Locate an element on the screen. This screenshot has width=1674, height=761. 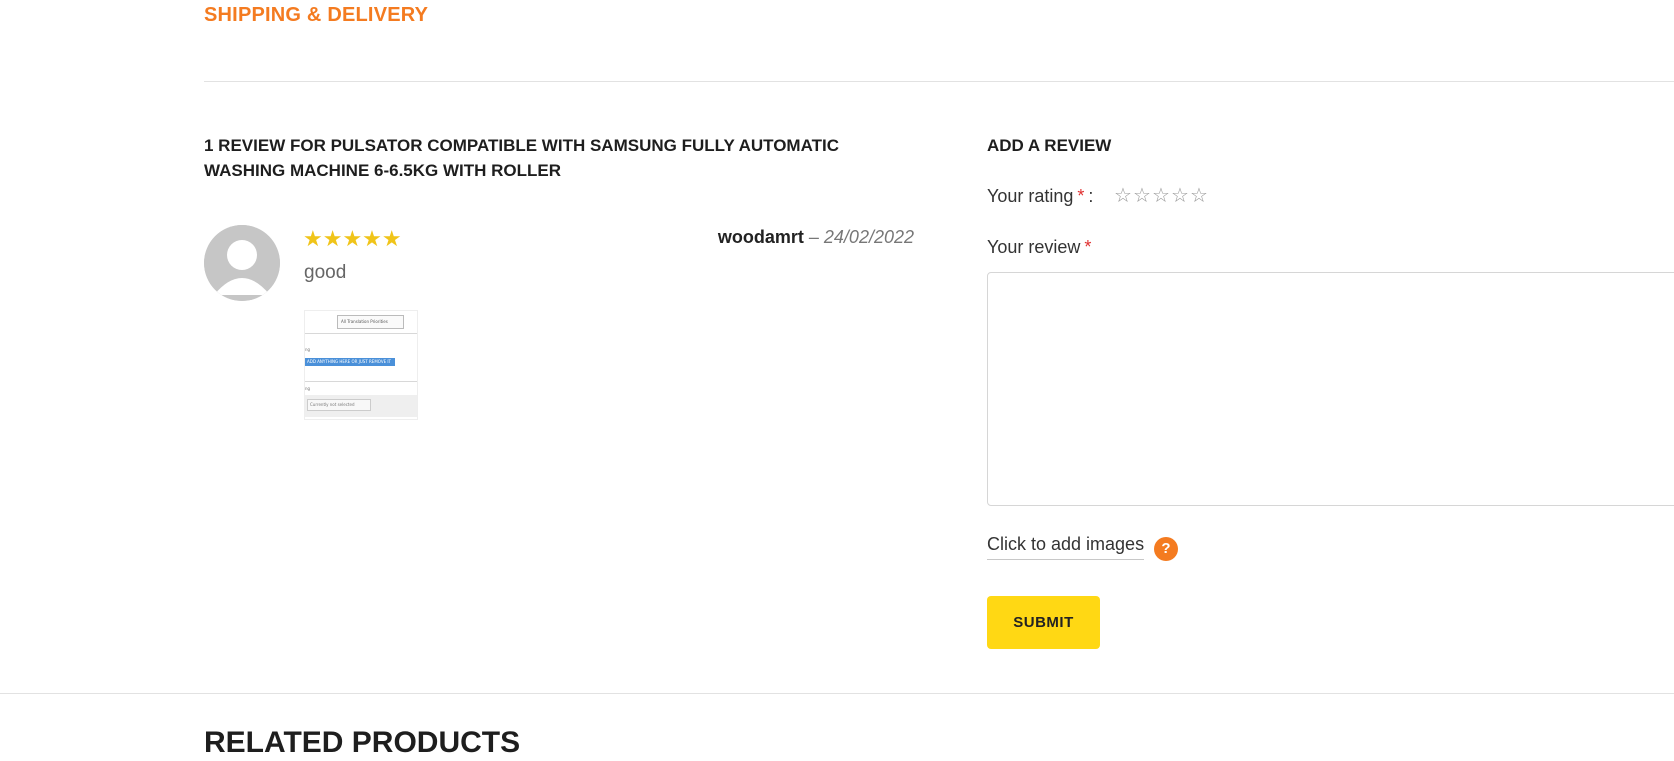
tab-shipping-delivery: SHIPPING & DELIVERY is located at coordinates (316, 15).